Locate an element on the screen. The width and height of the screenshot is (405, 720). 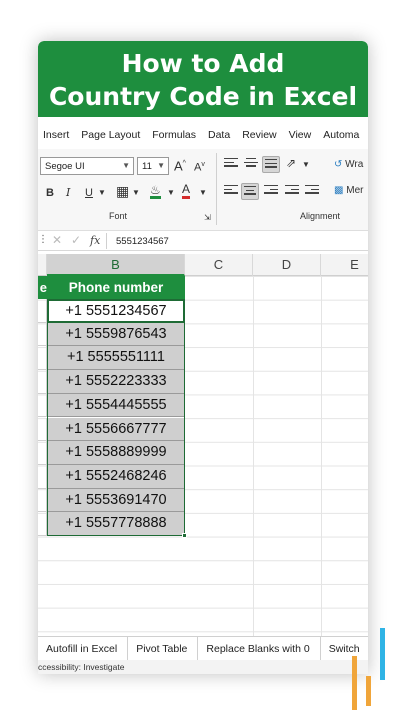
merge-center-button: ▩ Mer is located at coordinates (348, 191).